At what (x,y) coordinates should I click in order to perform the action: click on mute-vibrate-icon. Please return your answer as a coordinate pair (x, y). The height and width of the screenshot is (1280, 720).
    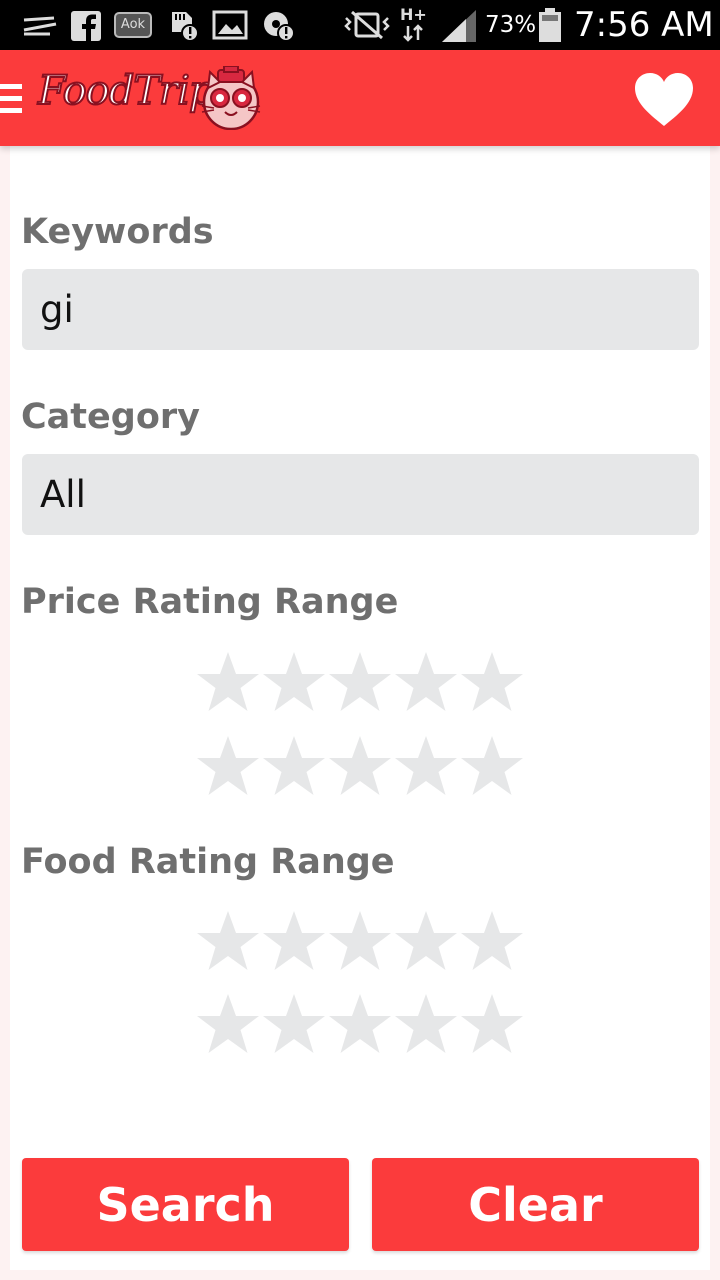
    Looking at the image, I should click on (367, 25).